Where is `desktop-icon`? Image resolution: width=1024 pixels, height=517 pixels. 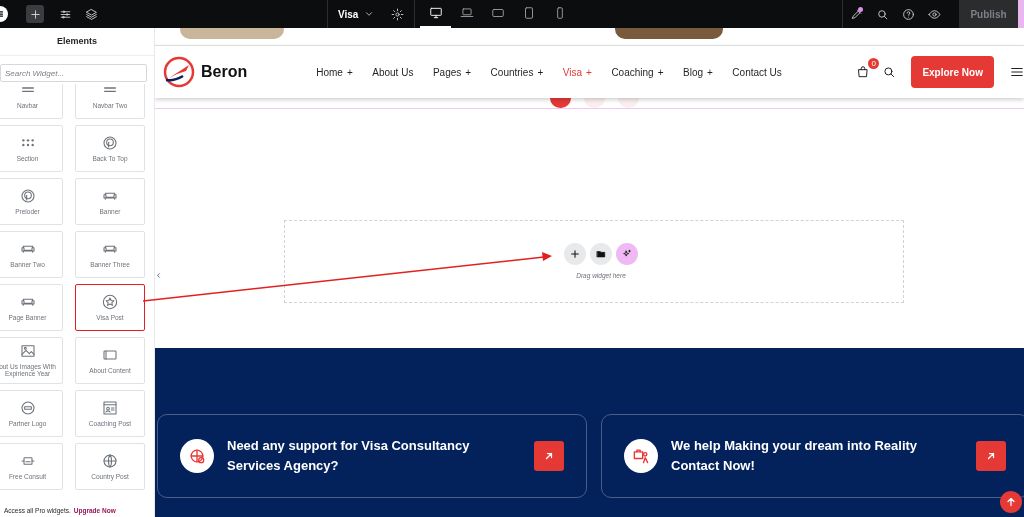
desktop-icon is located at coordinates (435, 13).